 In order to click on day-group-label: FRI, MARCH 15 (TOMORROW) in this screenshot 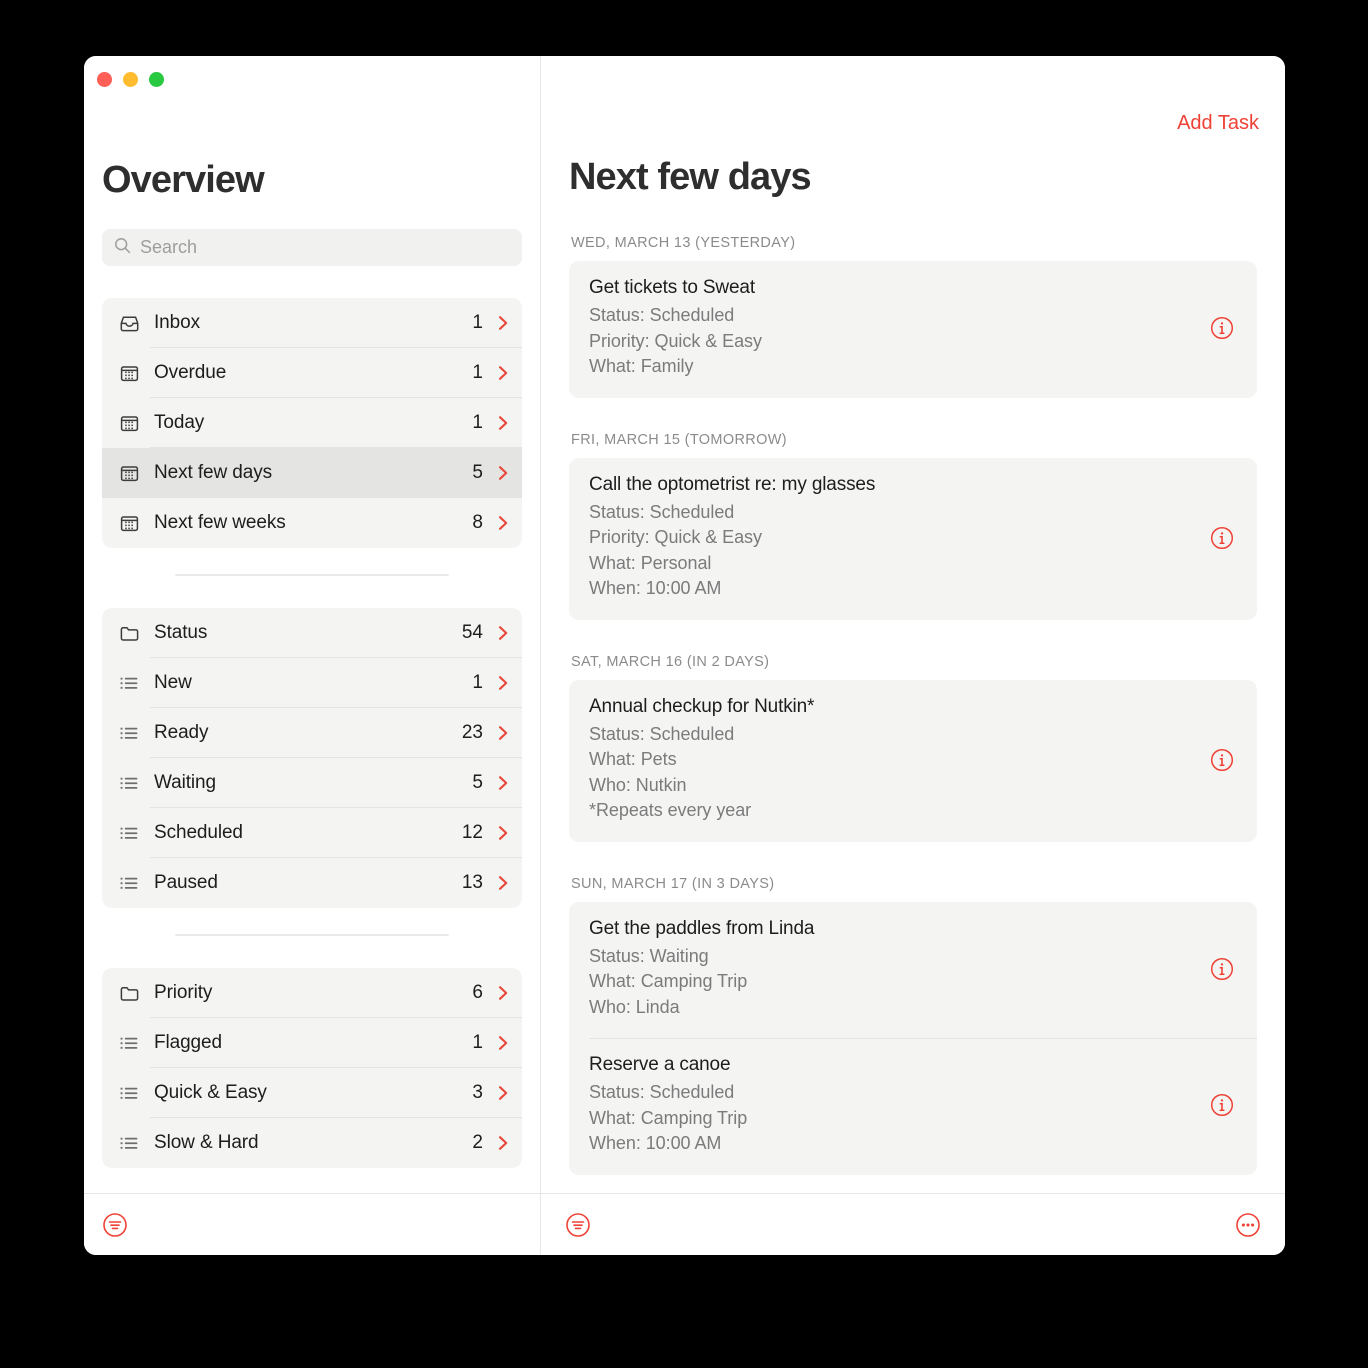, I will do `click(679, 439)`.